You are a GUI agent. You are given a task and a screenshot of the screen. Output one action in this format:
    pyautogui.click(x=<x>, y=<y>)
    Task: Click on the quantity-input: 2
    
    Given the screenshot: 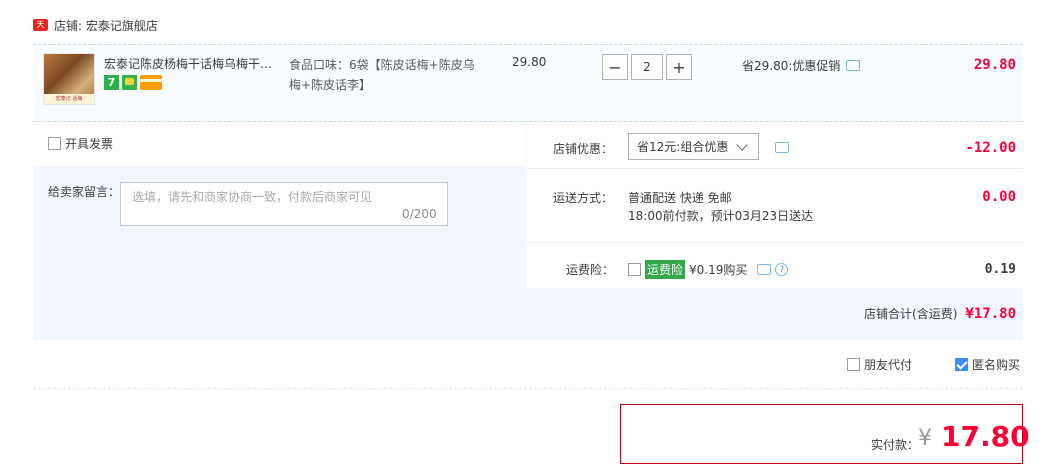 What is the action you would take?
    pyautogui.click(x=647, y=67)
    